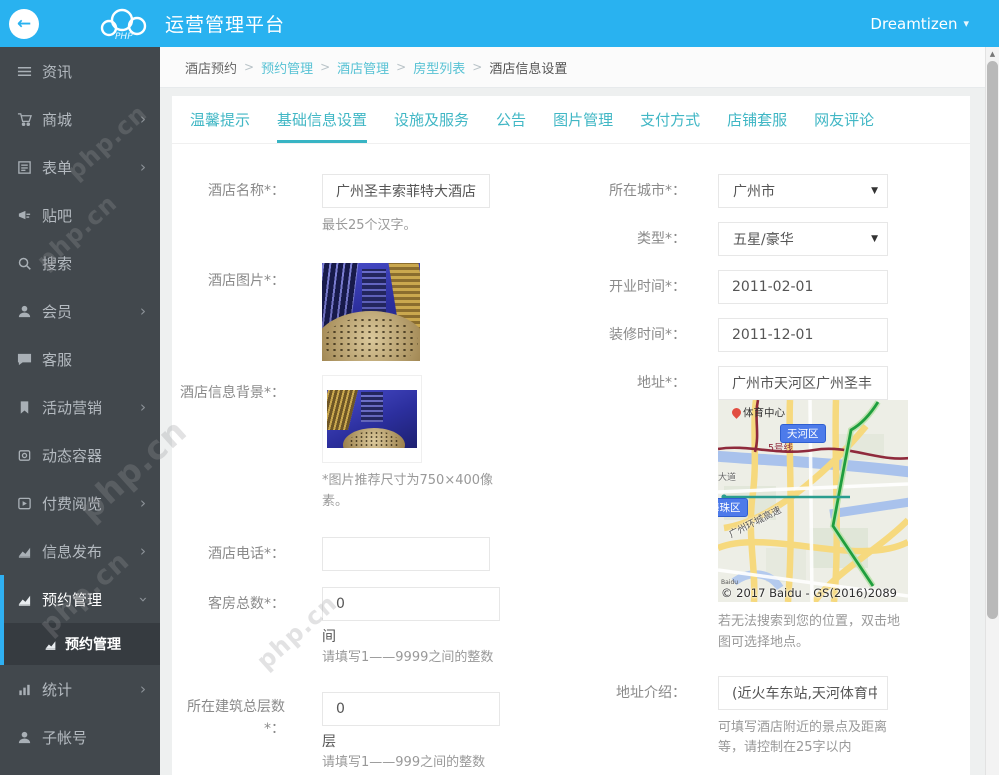  What do you see at coordinates (80, 689) in the screenshot?
I see `sidebar-item-stats: 统计 ›` at bounding box center [80, 689].